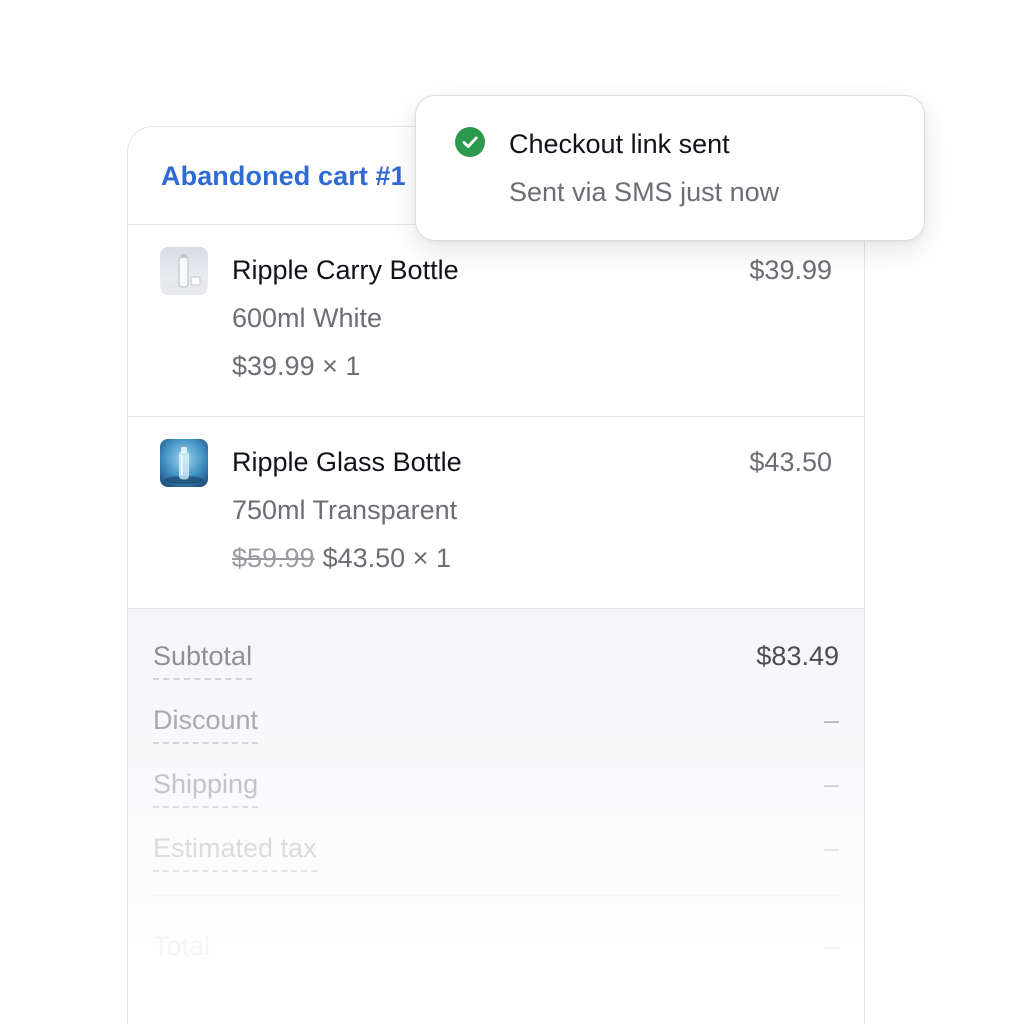  I want to click on product-unit-price: $59.99 $43.50 × 1, so click(341, 558).